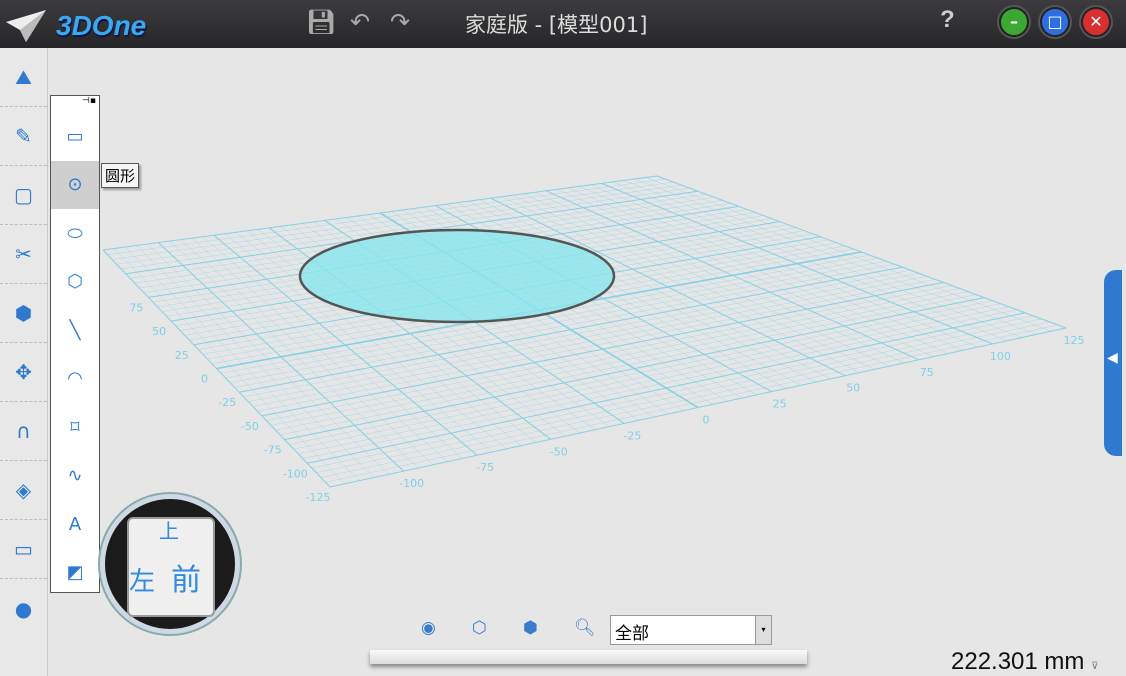 The image size is (1126, 676). What do you see at coordinates (227, 402) in the screenshot?
I see `axis-label-y: -25` at bounding box center [227, 402].